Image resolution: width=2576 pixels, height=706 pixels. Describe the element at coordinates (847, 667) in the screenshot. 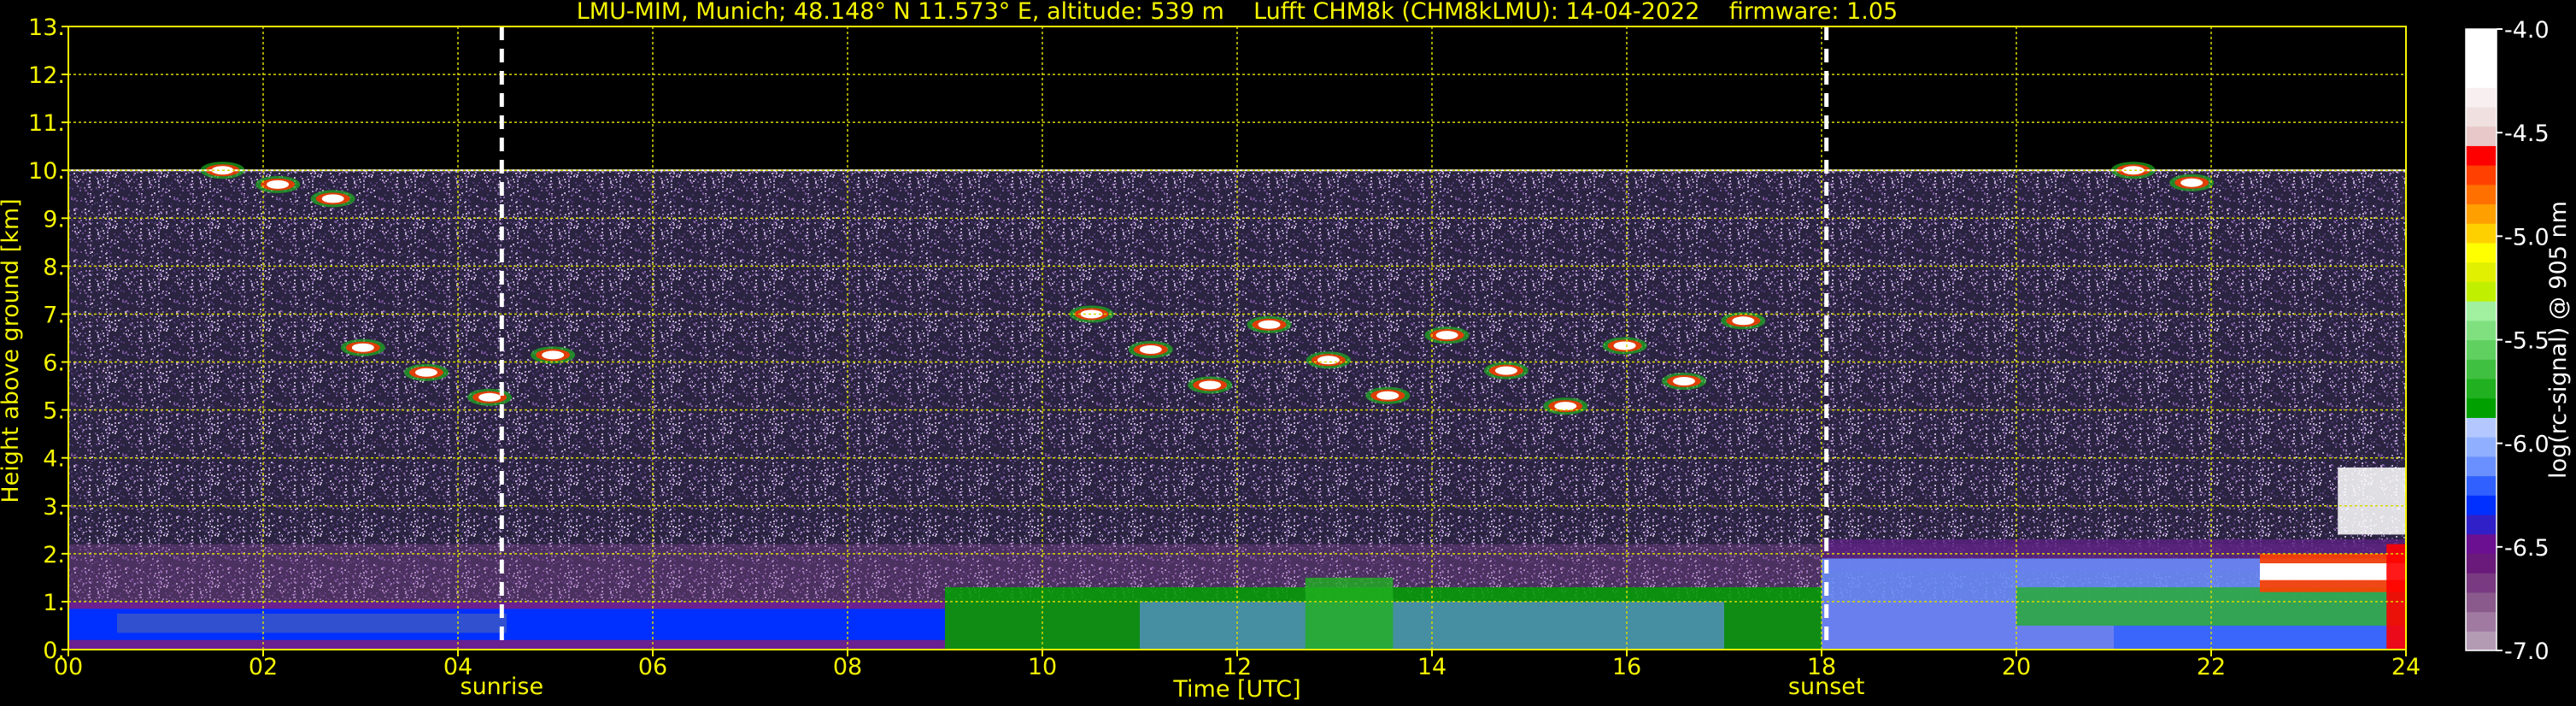

I see `x-tick-label: 08` at that location.